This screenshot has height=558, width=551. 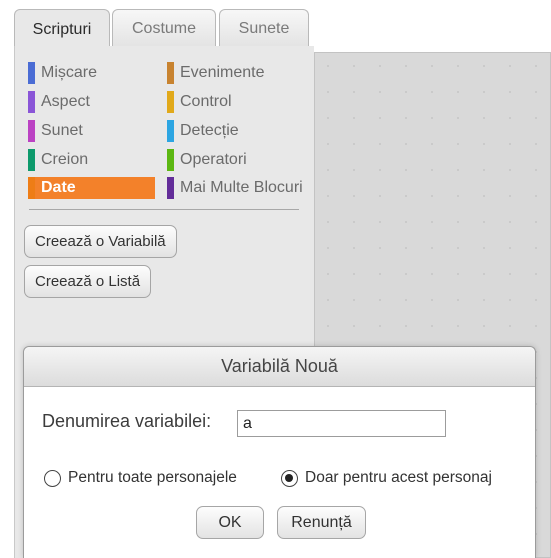 I want to click on tab-sounds: Sunete, so click(x=264, y=28).